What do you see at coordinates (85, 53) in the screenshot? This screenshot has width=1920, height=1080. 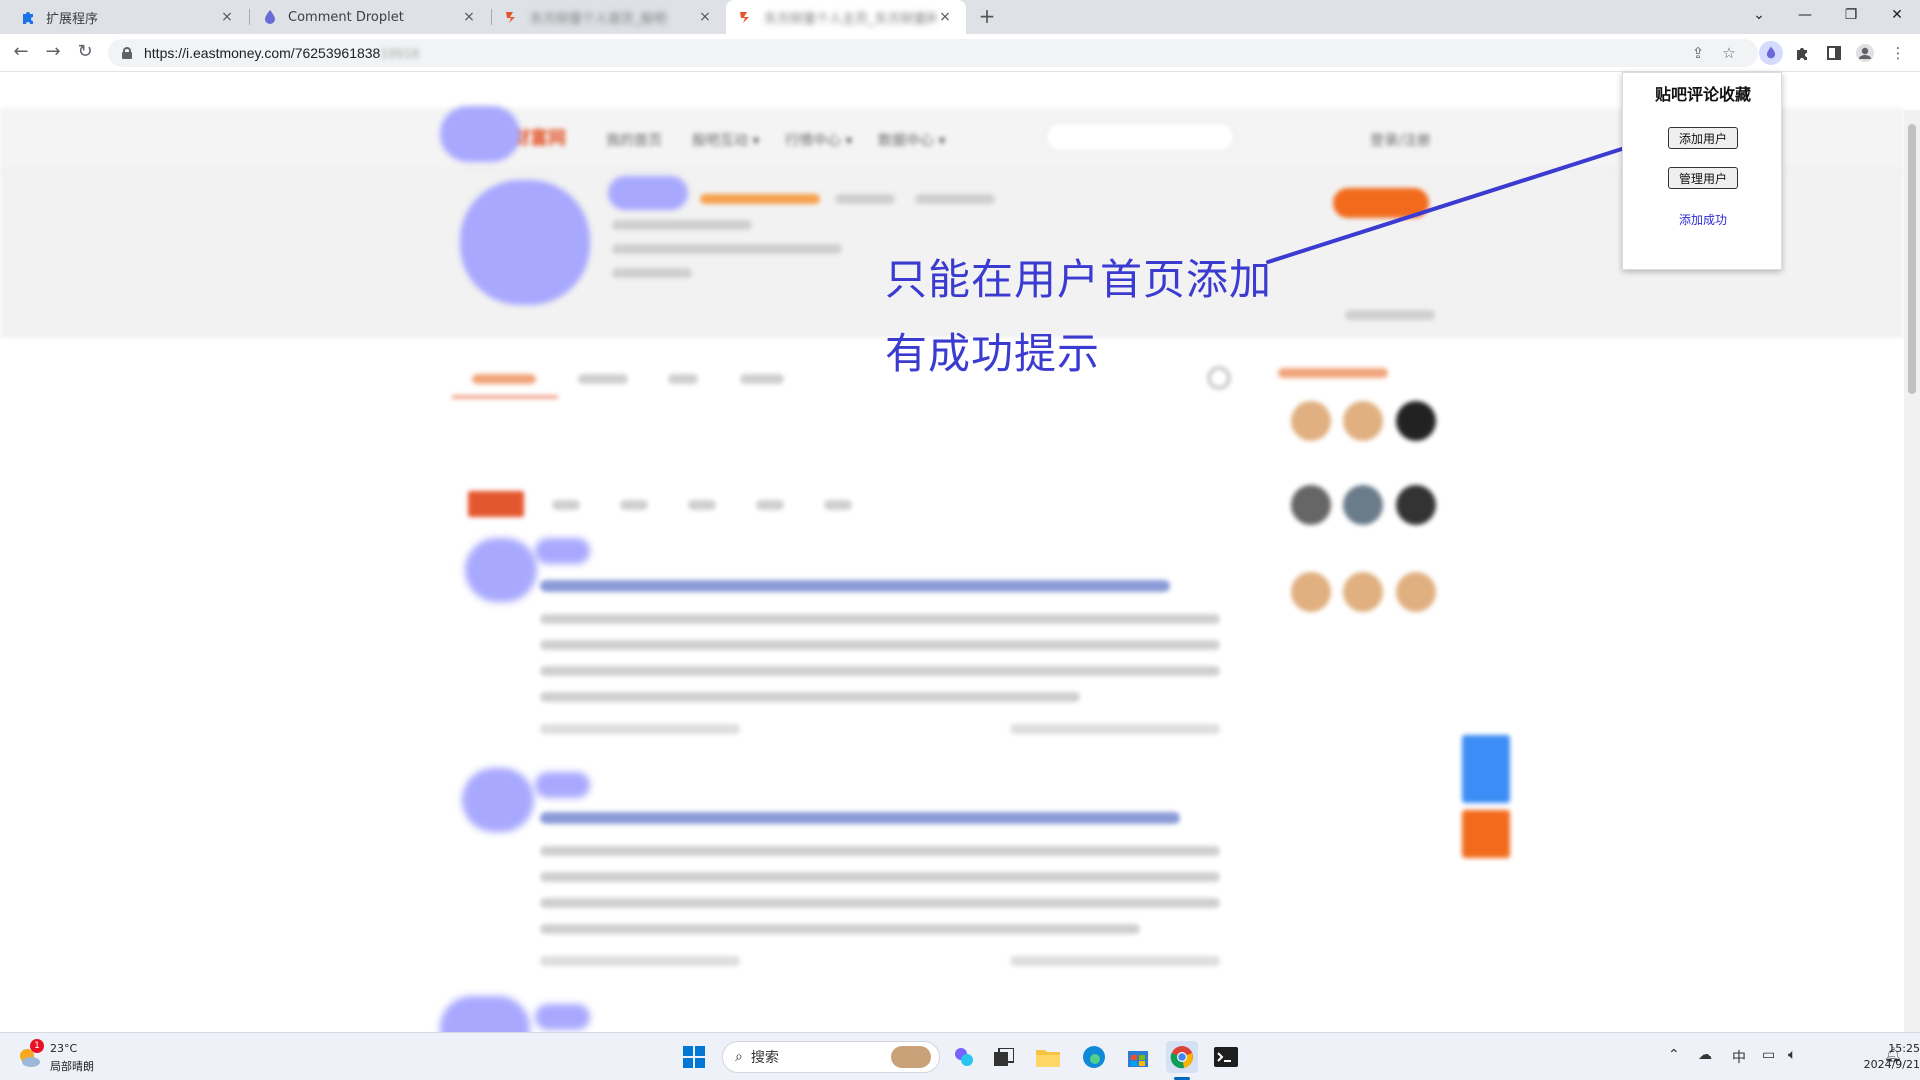 I see `reload-icon: ↻` at bounding box center [85, 53].